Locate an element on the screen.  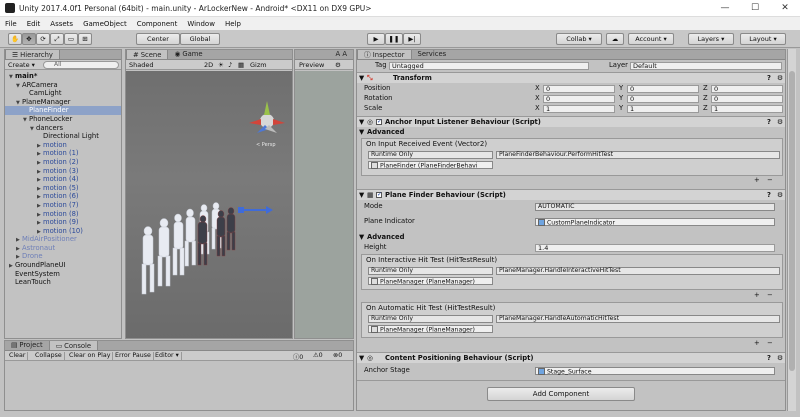
hierarchy-item: ▶ motion (10) is located at coordinates (63, 231).